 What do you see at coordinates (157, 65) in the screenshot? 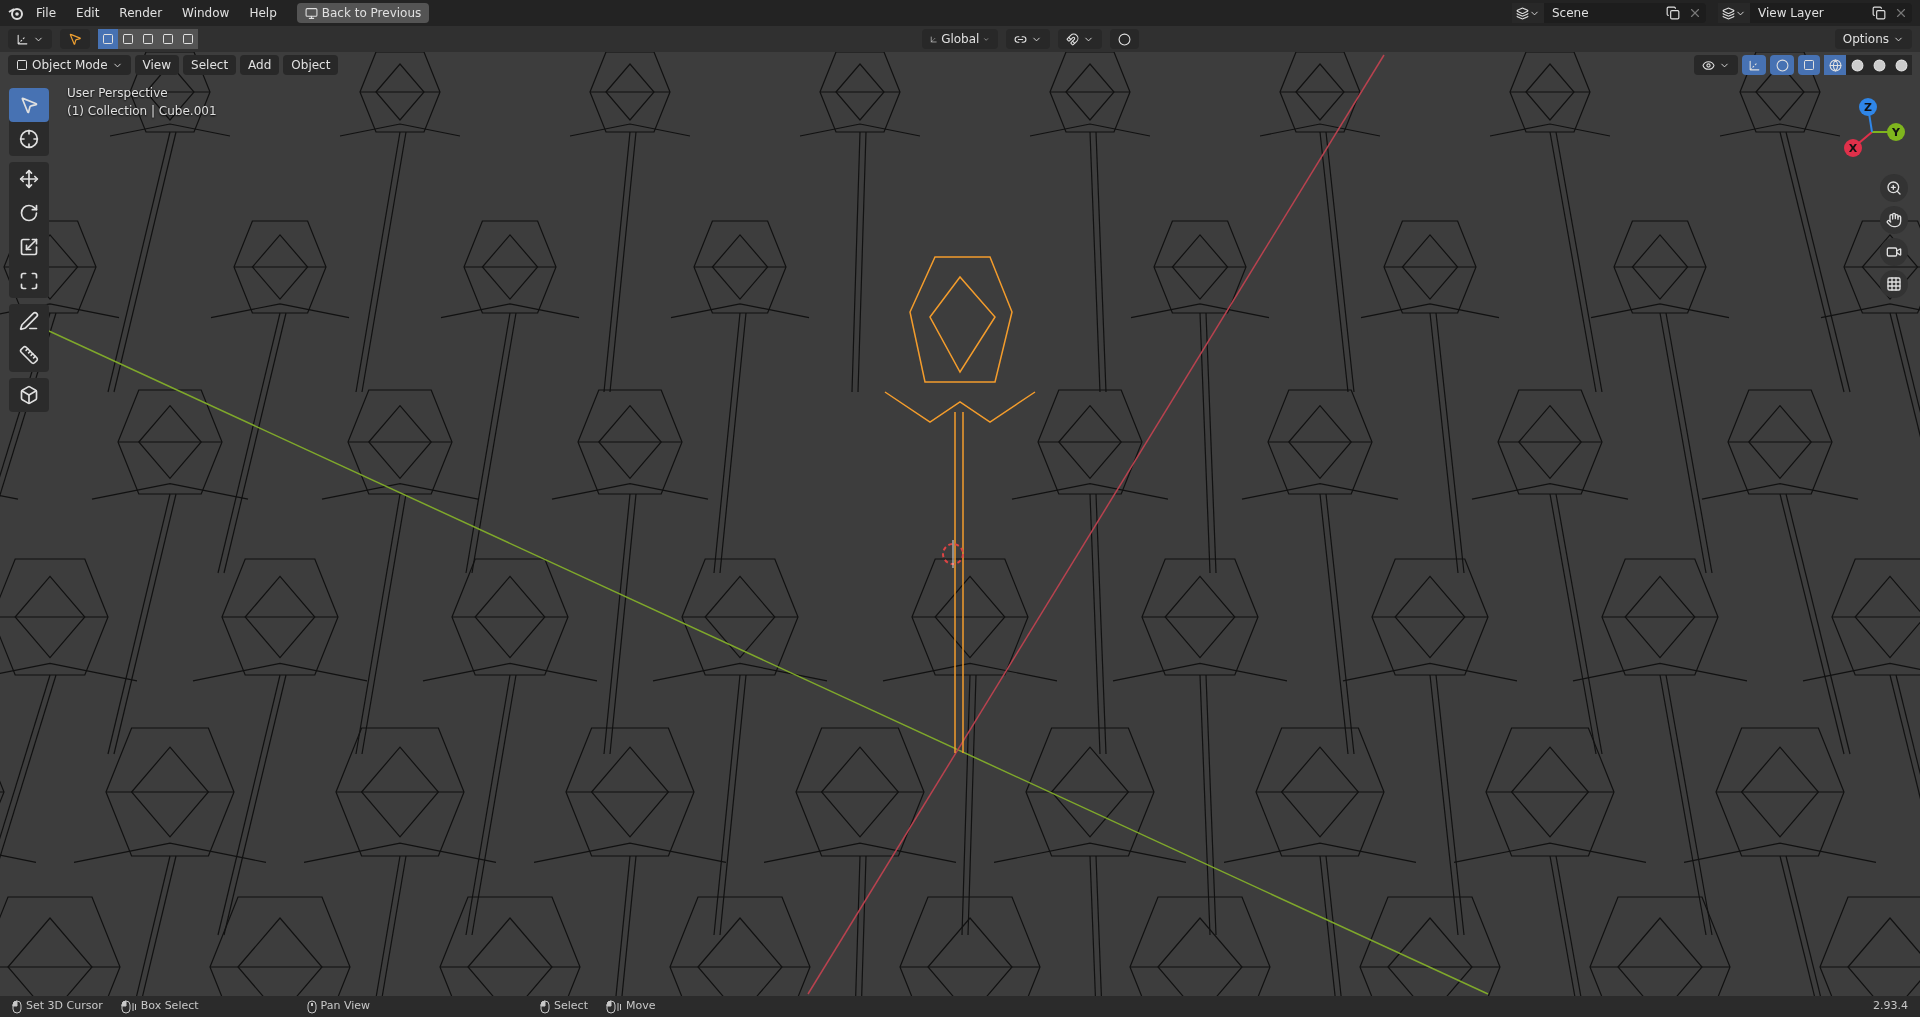
I see `viewport-menu-item: View` at bounding box center [157, 65].